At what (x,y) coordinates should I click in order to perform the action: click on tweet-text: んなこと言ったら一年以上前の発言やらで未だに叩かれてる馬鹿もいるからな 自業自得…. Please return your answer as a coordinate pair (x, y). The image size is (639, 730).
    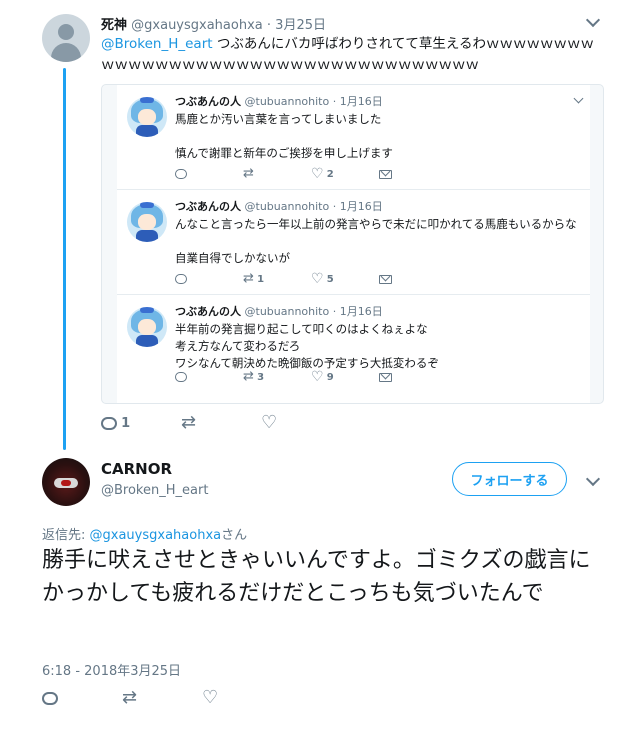
    Looking at the image, I should click on (376, 241).